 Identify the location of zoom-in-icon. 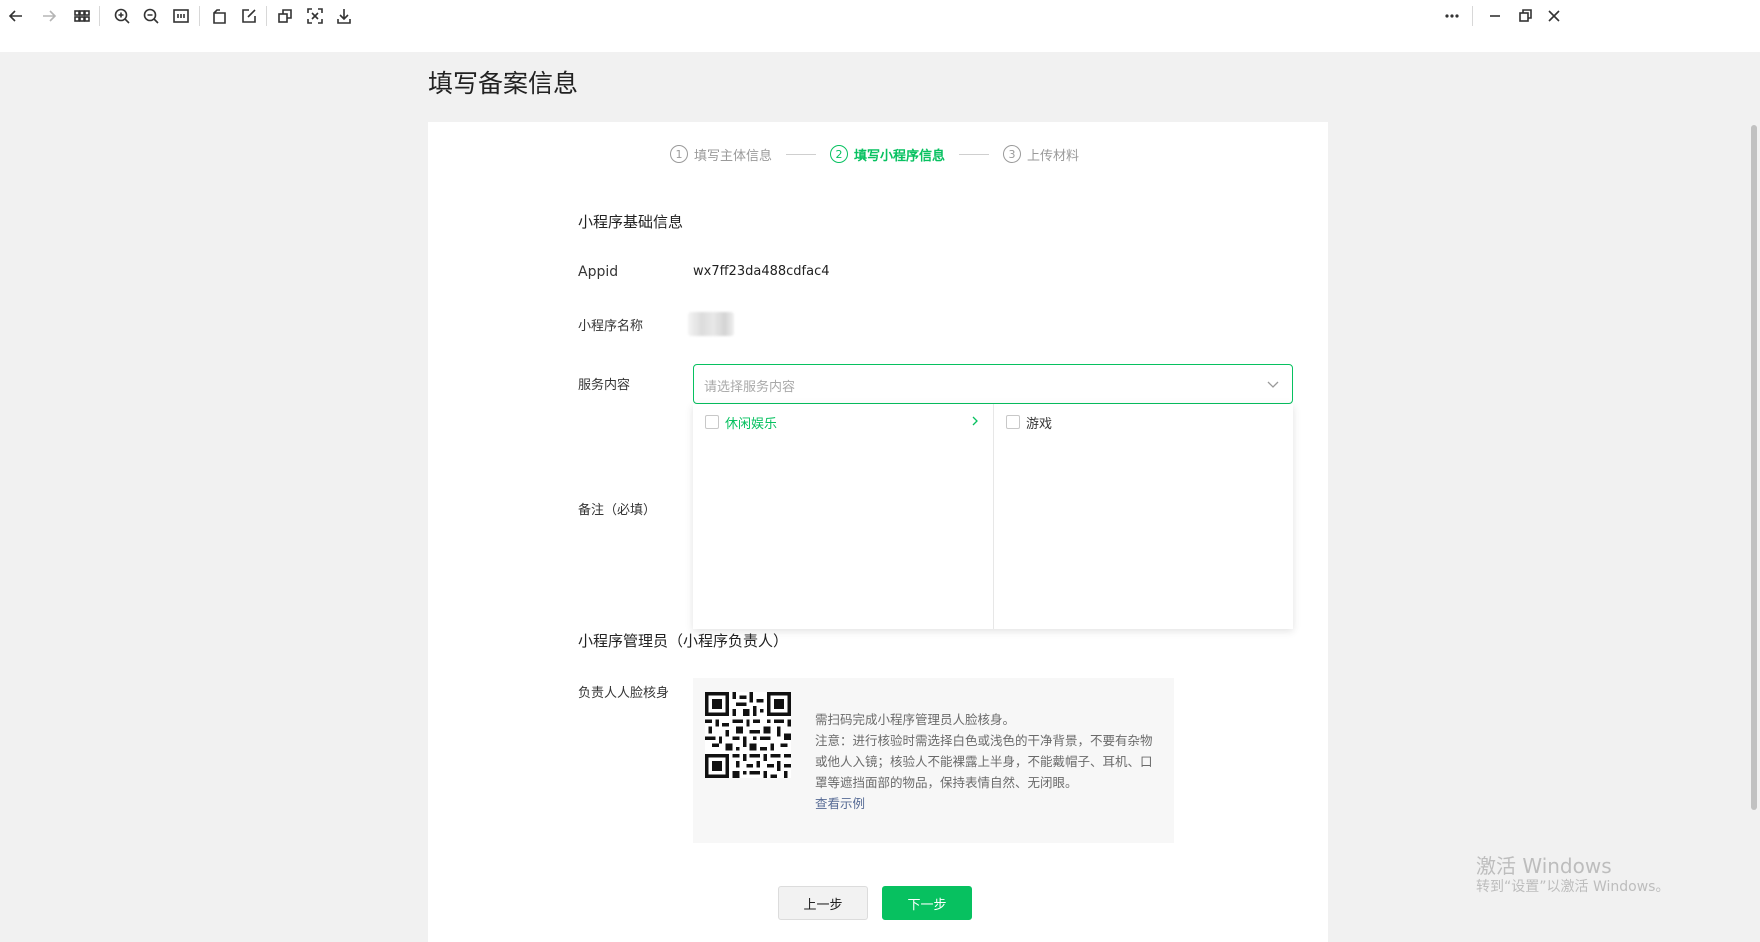
(122, 16).